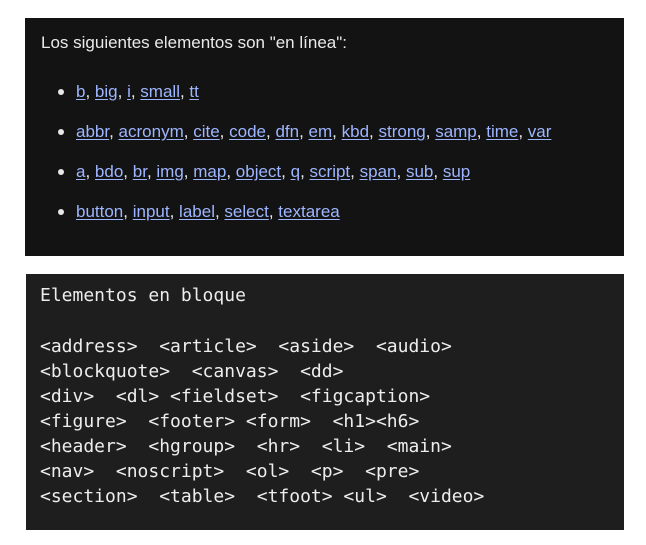  I want to click on block-elements-line: <nav> <noscript> <ol> <p> <pre>, so click(230, 471).